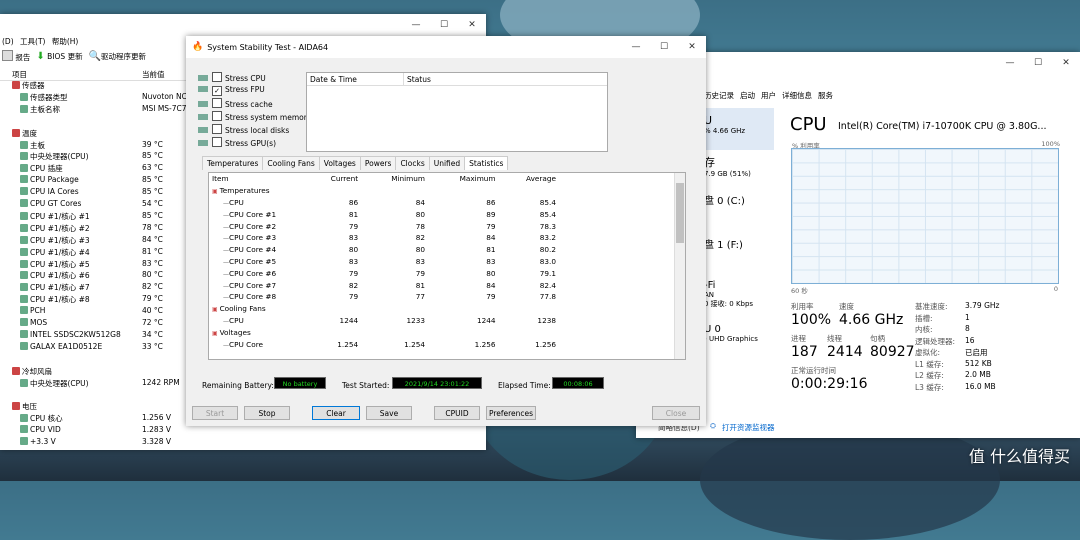 Image resolution: width=1080 pixels, height=540 pixels. Describe the element at coordinates (447, 226) in the screenshot. I see `stats-row: —CPU Core #2 79 78 79 78.3` at that location.